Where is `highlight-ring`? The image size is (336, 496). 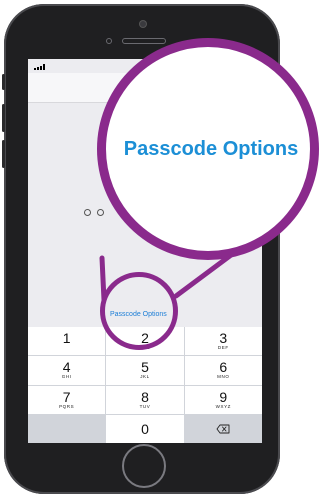
highlight-ring is located at coordinates (139, 311).